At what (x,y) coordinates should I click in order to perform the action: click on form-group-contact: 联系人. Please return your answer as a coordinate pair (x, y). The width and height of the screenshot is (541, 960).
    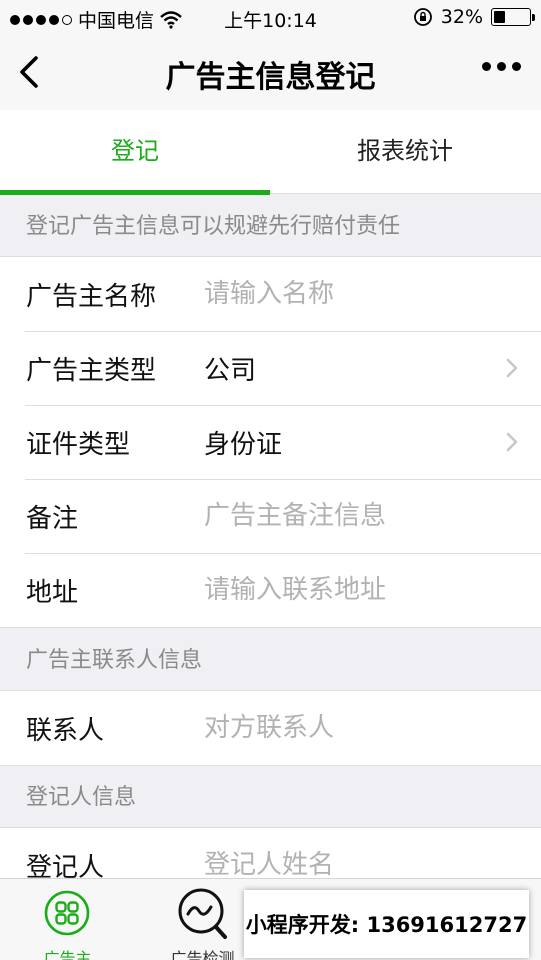
    Looking at the image, I should click on (270, 728).